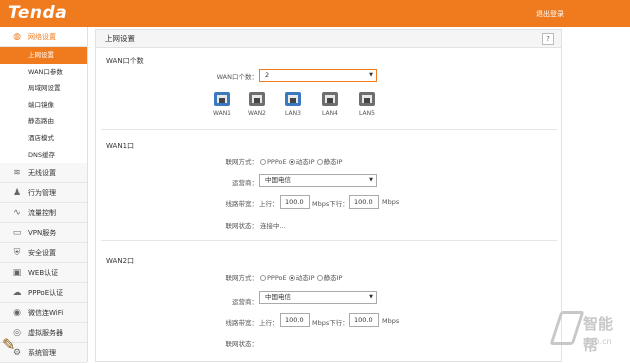 The image size is (630, 363). What do you see at coordinates (17, 253) in the screenshot?
I see `shield-icon: ⛨` at bounding box center [17, 253].